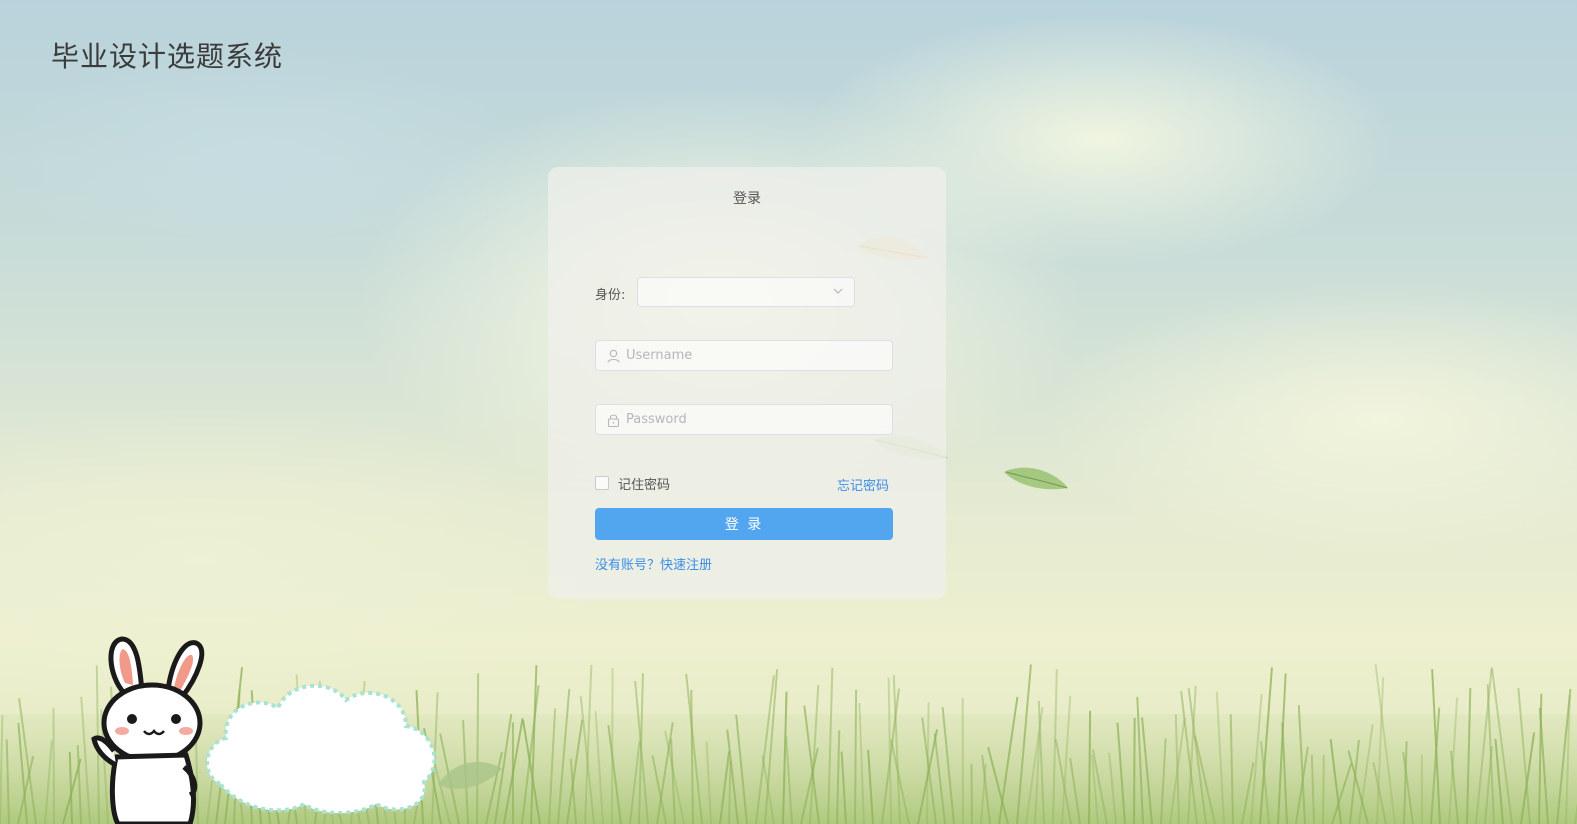 The image size is (1577, 824). I want to click on role-select, so click(746, 292).